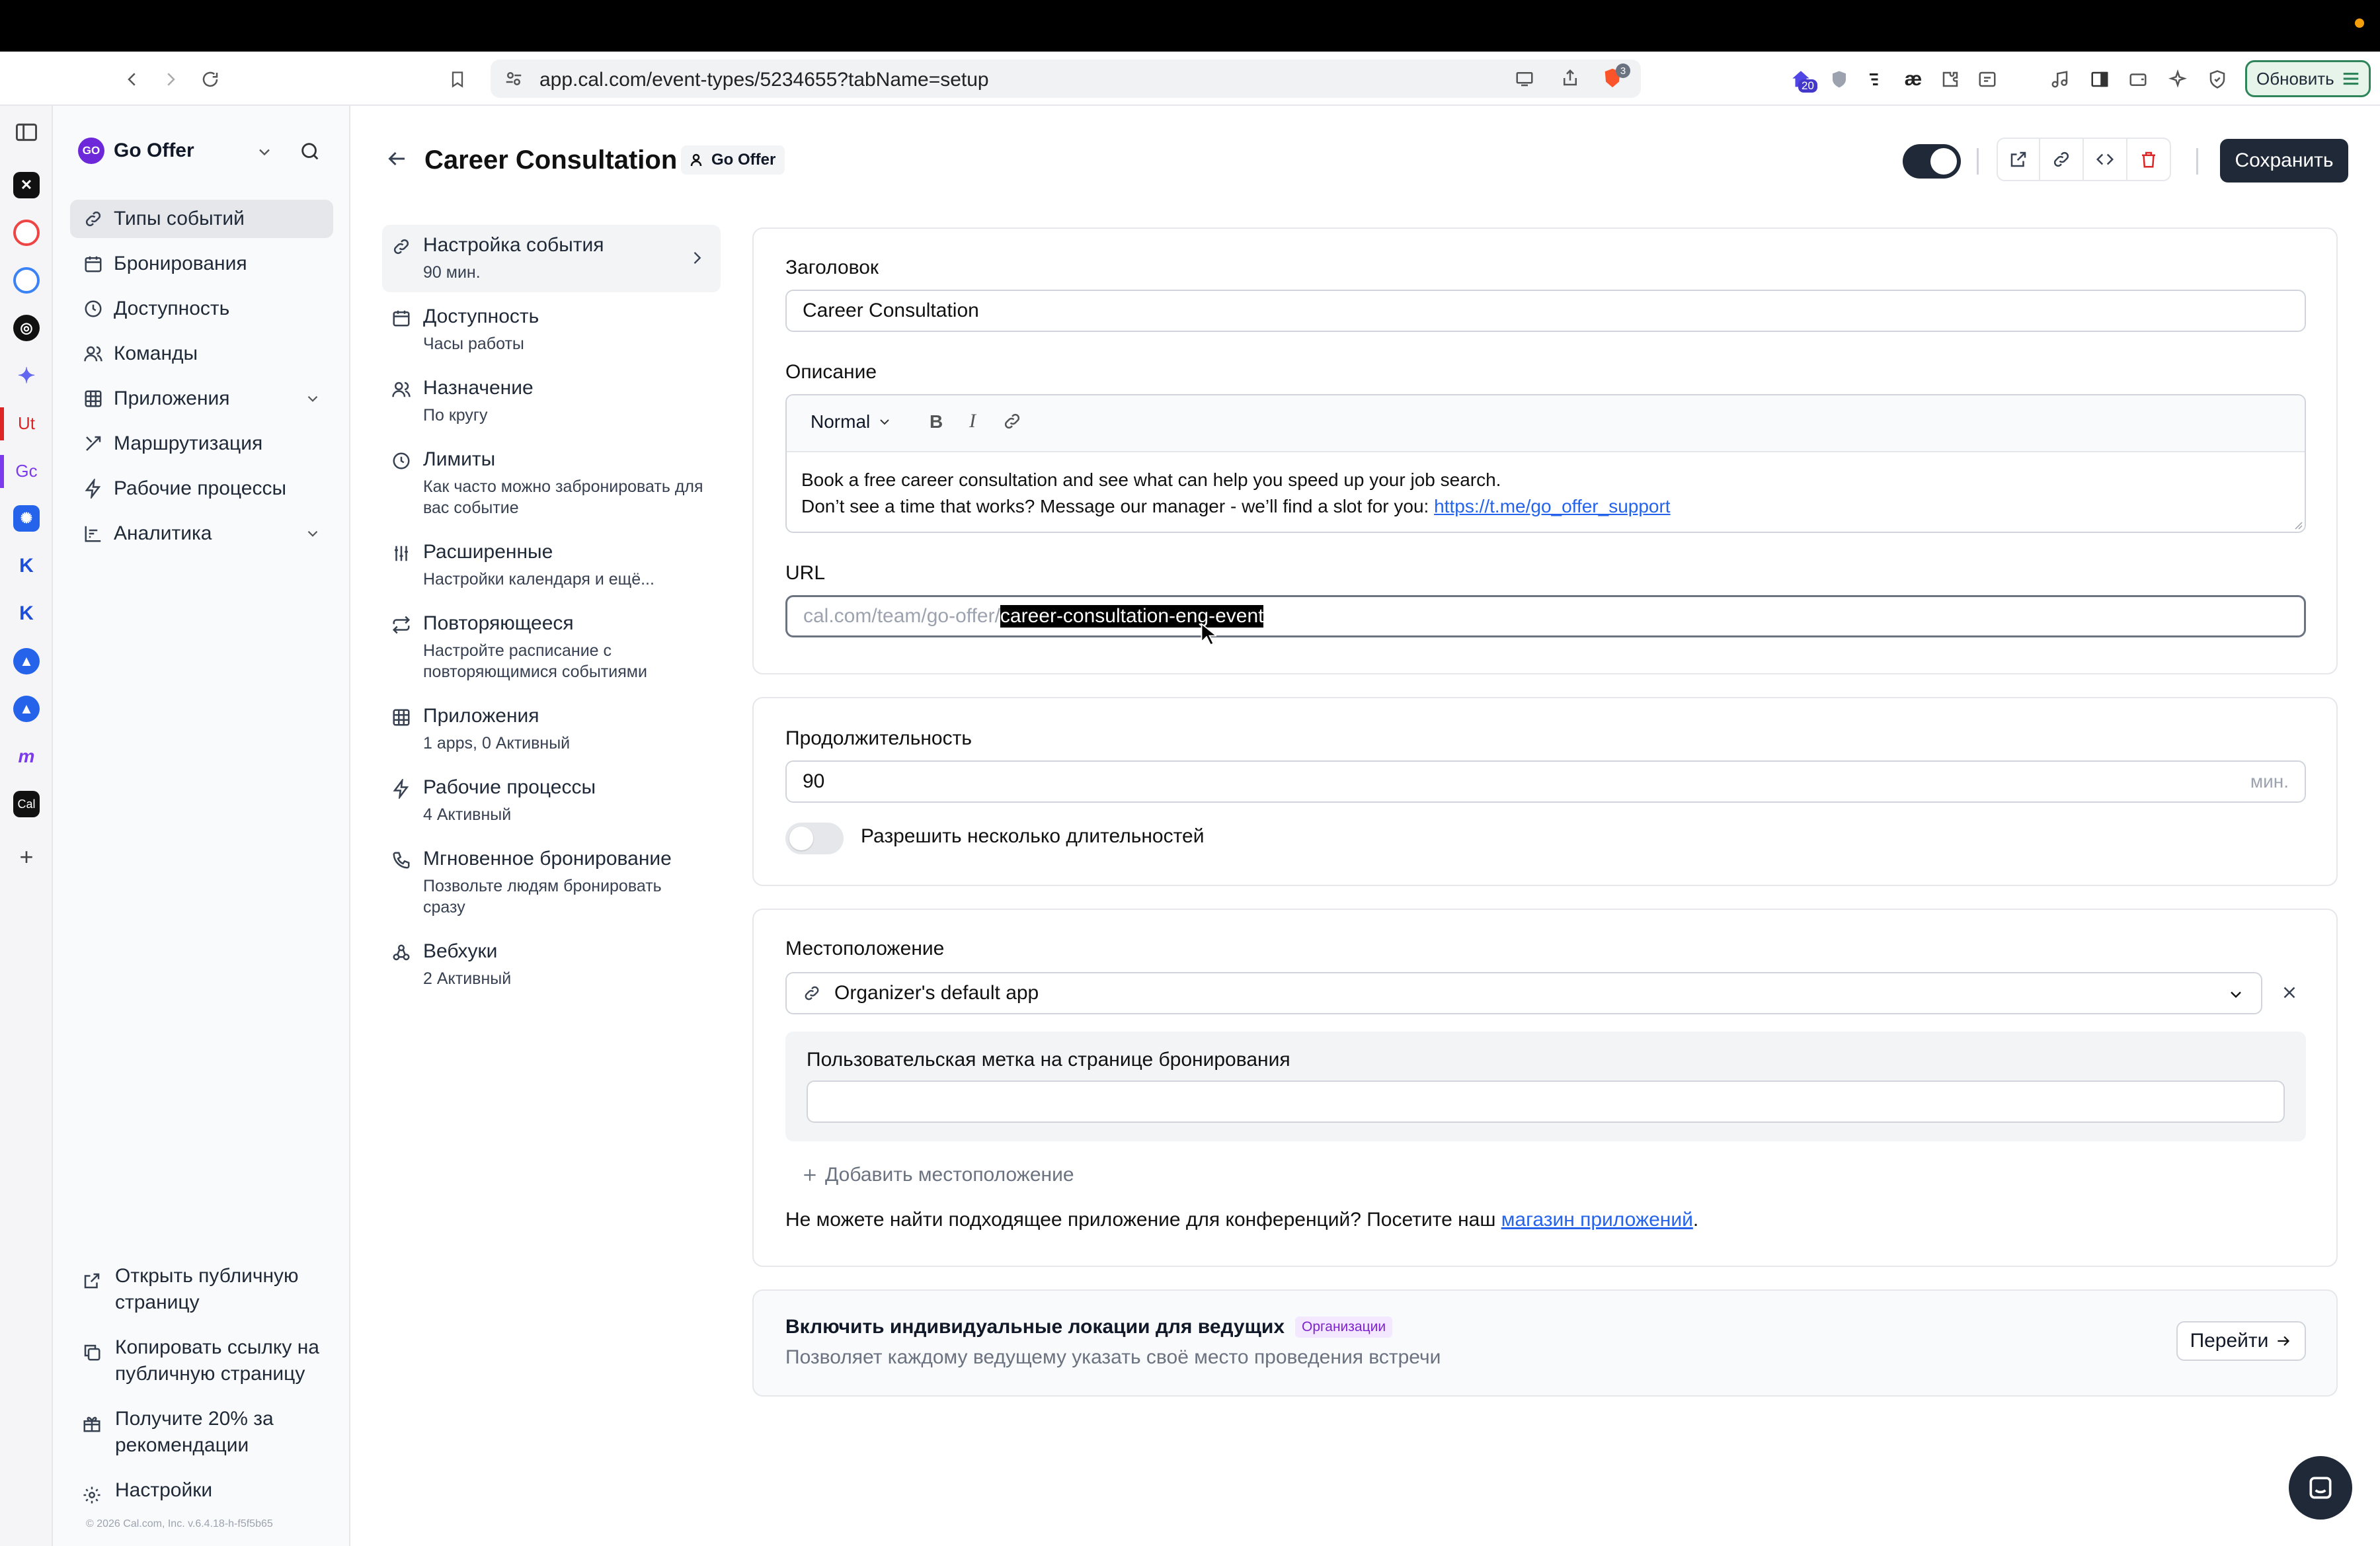 Image resolution: width=2380 pixels, height=1546 pixels. What do you see at coordinates (93, 1353) in the screenshot?
I see `copy-icon` at bounding box center [93, 1353].